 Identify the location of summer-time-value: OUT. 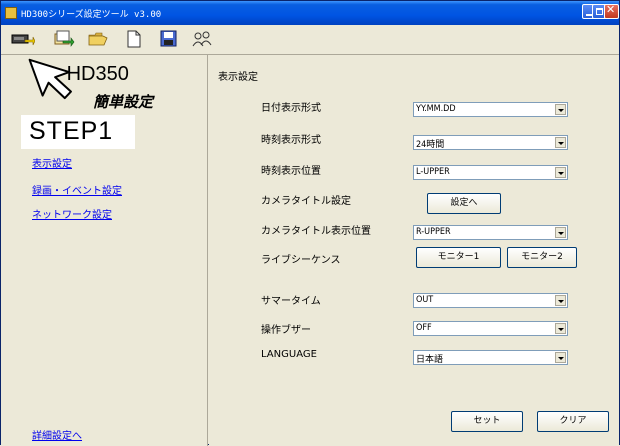
(425, 300).